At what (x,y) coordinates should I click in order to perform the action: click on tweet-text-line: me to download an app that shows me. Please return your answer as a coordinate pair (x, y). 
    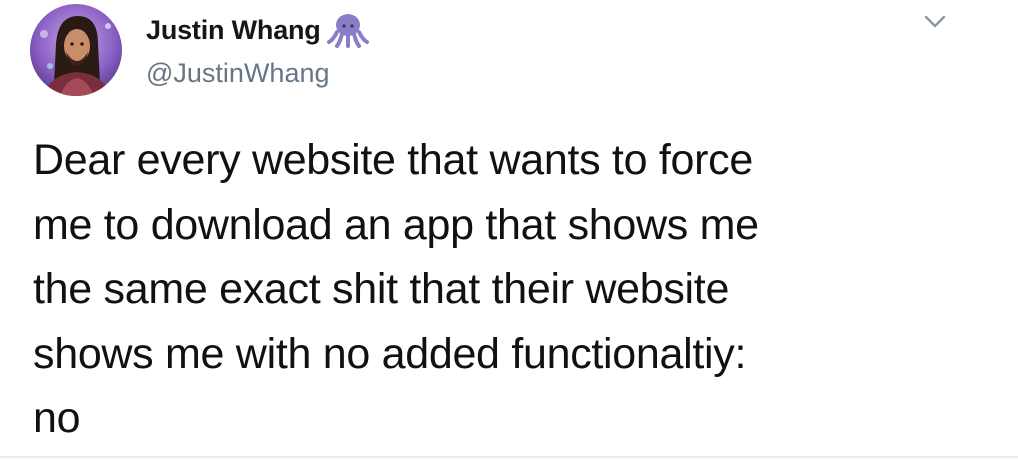
    Looking at the image, I should click on (396, 224).